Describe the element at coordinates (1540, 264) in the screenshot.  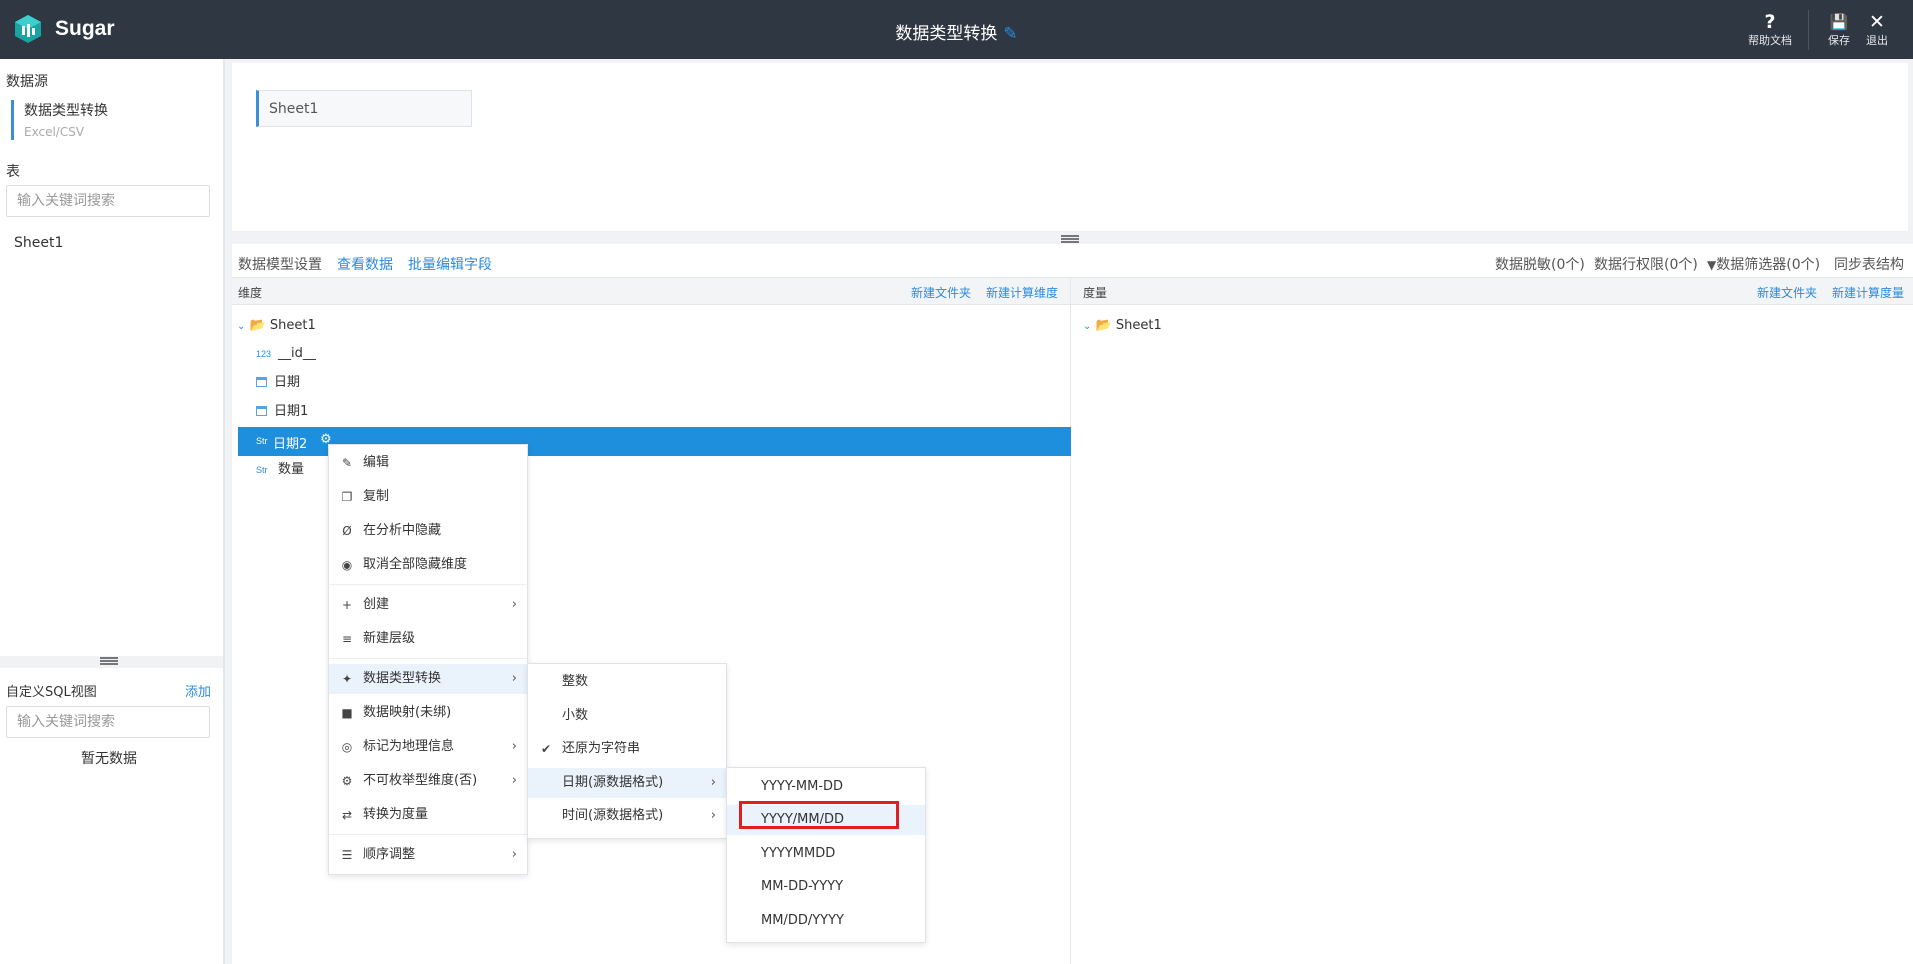
I see `data-masking-link: 数据脱敏(0个)` at that location.